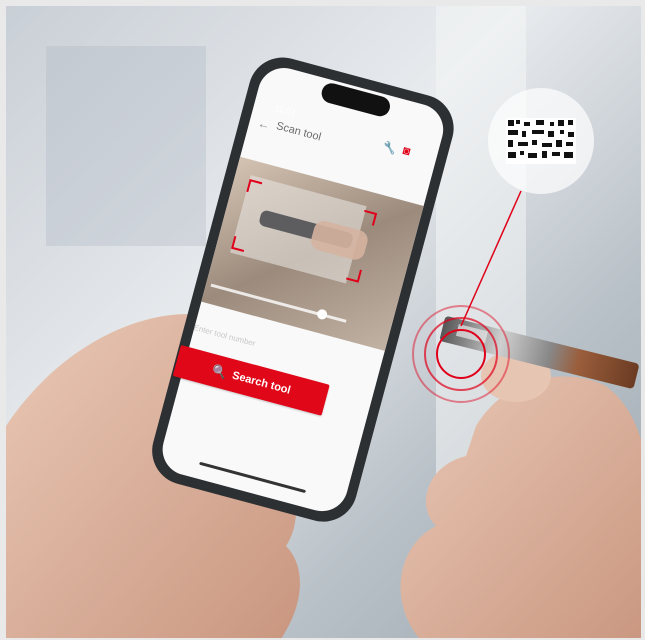 This screenshot has height=640, width=645. I want to click on search-icon: 🔍, so click(219, 372).